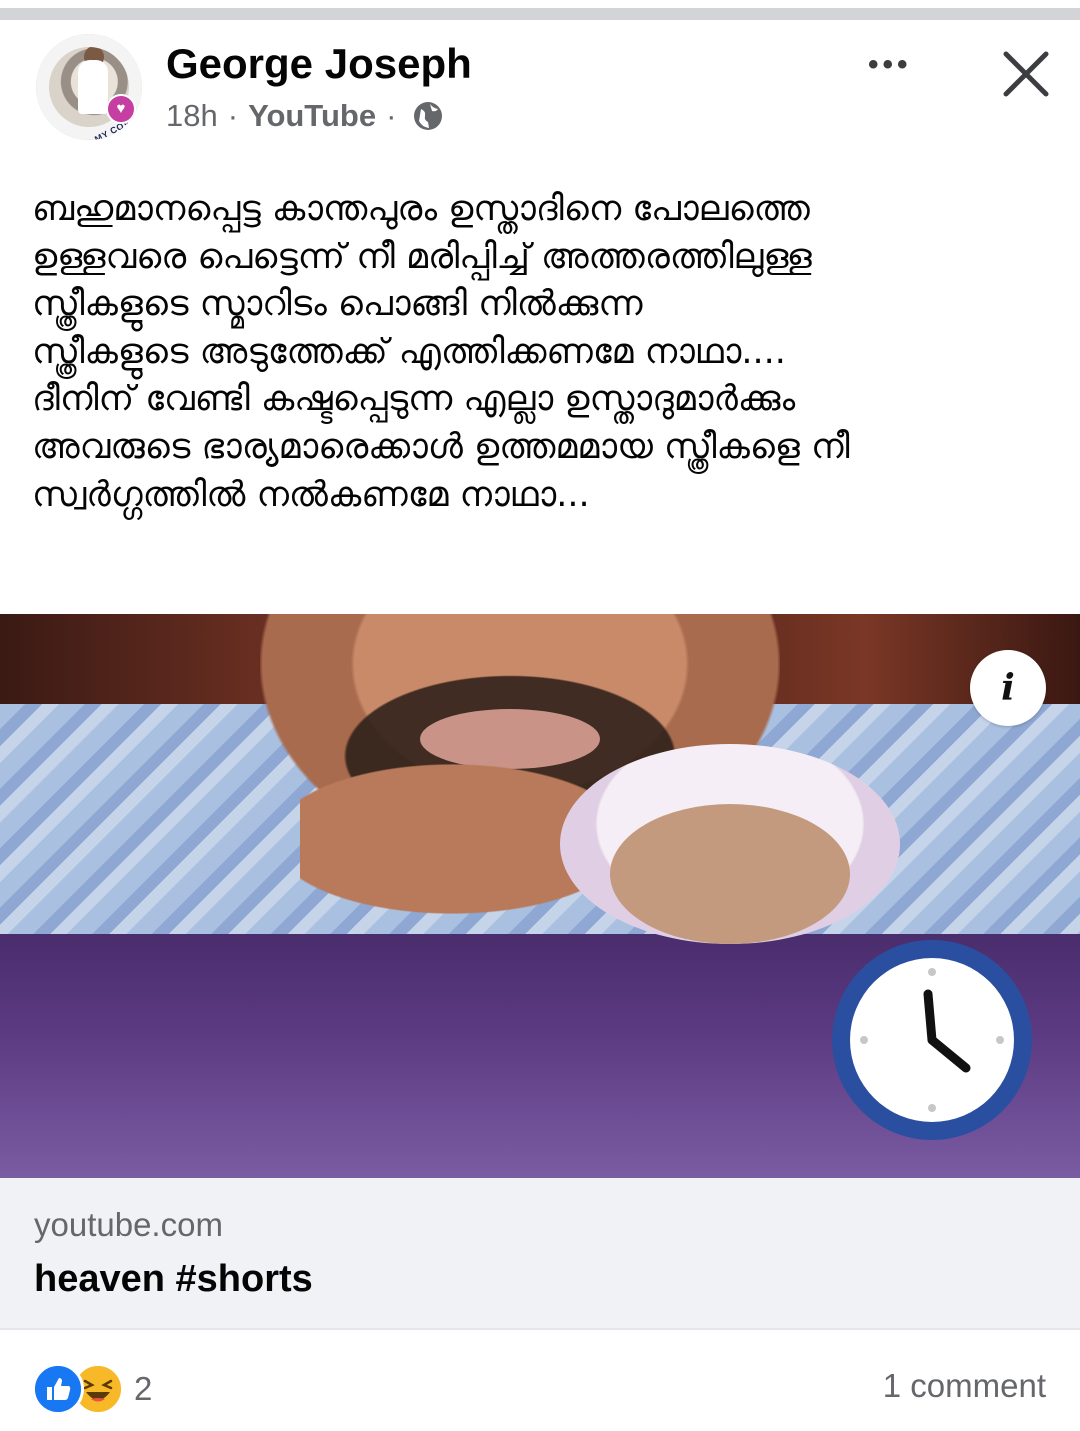 The image size is (1080, 1431). I want to click on divider, so click(540, 1329).